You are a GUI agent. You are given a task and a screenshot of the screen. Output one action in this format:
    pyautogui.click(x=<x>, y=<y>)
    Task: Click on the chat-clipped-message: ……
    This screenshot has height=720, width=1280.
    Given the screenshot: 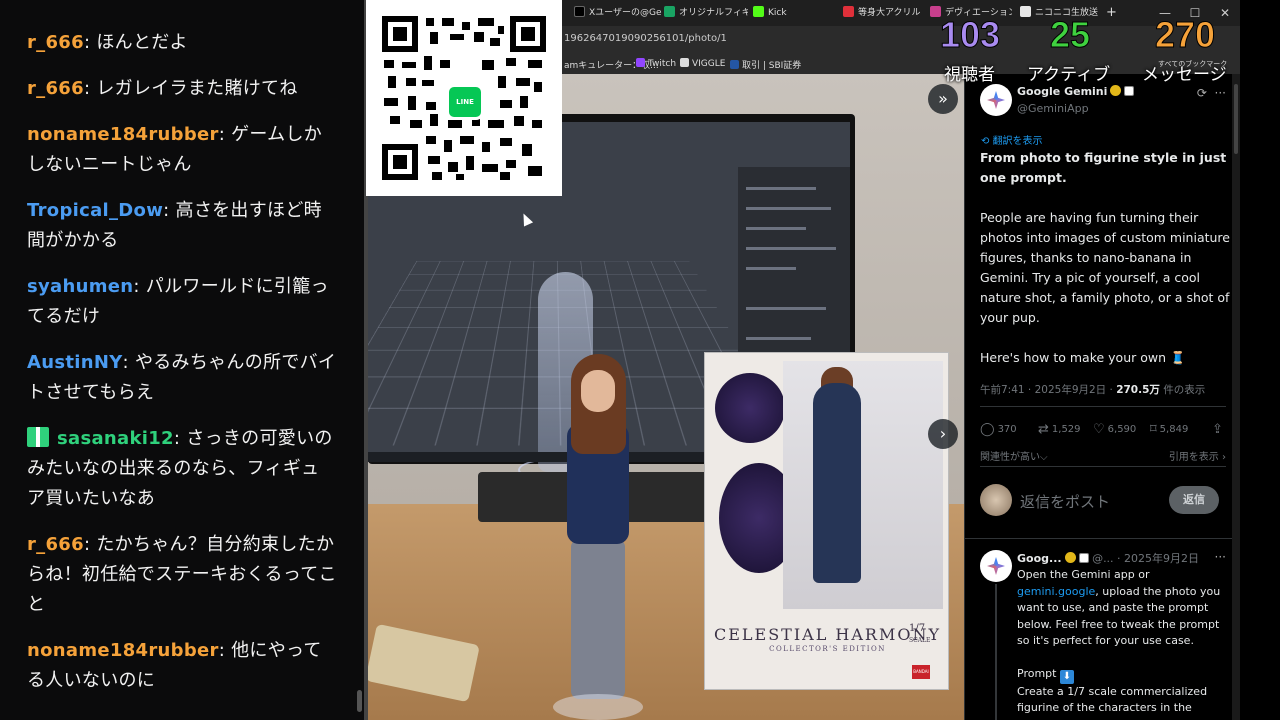 What is the action you would take?
    pyautogui.click(x=45, y=0)
    